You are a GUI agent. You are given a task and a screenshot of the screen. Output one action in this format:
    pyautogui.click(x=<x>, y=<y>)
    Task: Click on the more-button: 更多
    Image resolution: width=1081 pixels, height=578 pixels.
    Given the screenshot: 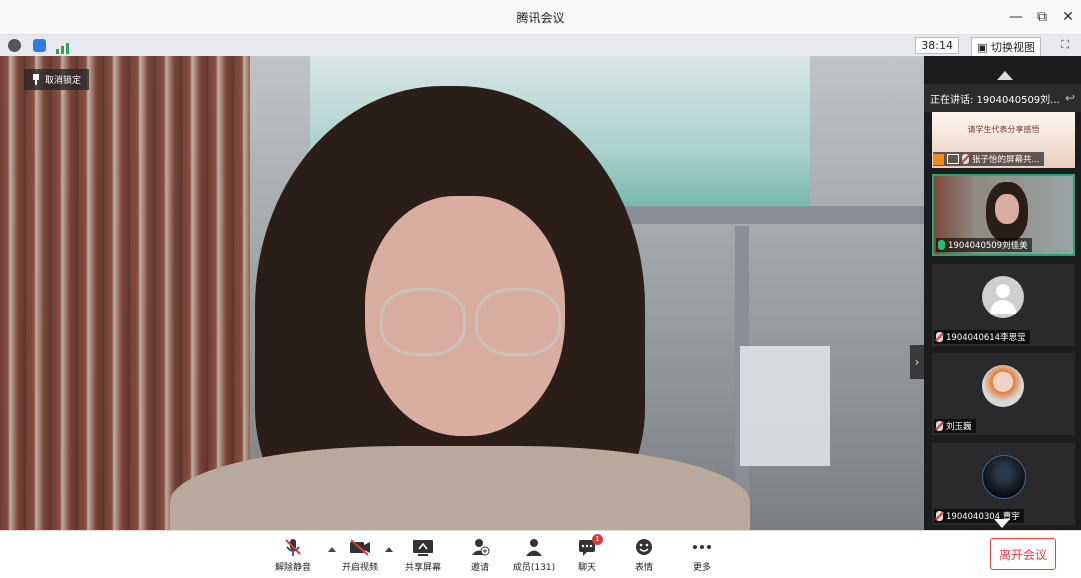 What is the action you would take?
    pyautogui.click(x=702, y=555)
    